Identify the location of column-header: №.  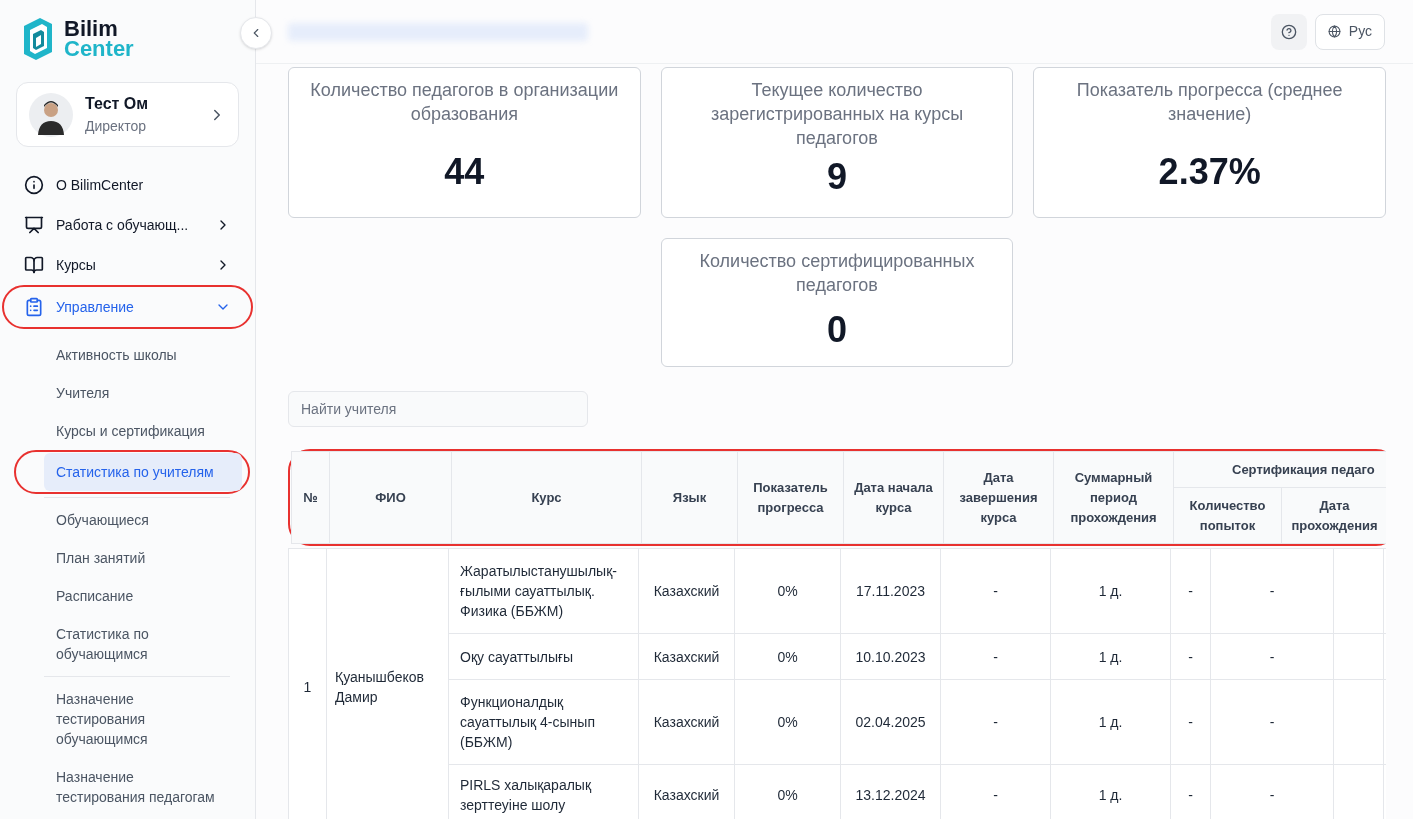
(310, 497).